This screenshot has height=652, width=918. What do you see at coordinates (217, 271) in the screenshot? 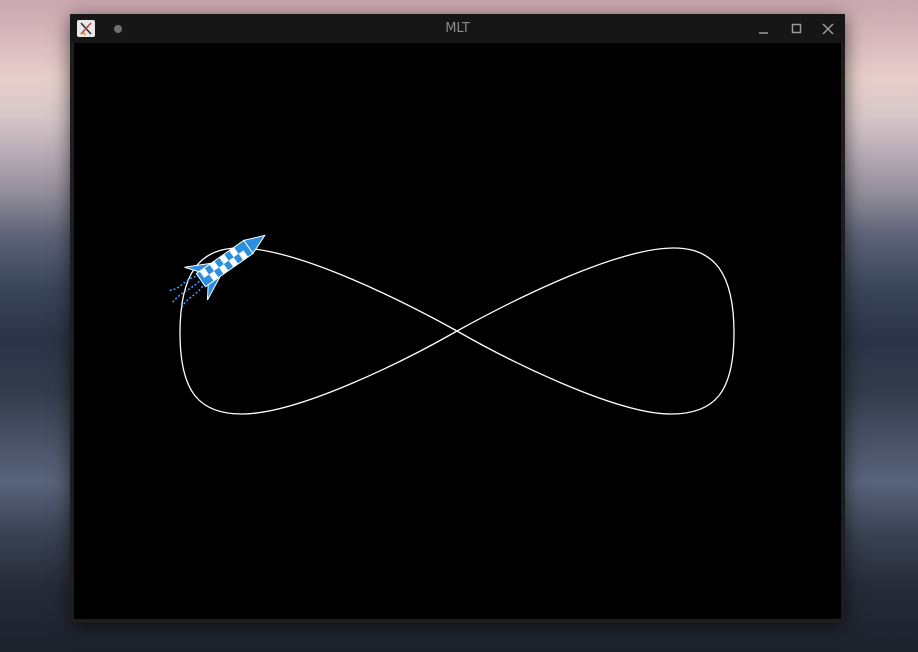
I see `rocket-icon` at bounding box center [217, 271].